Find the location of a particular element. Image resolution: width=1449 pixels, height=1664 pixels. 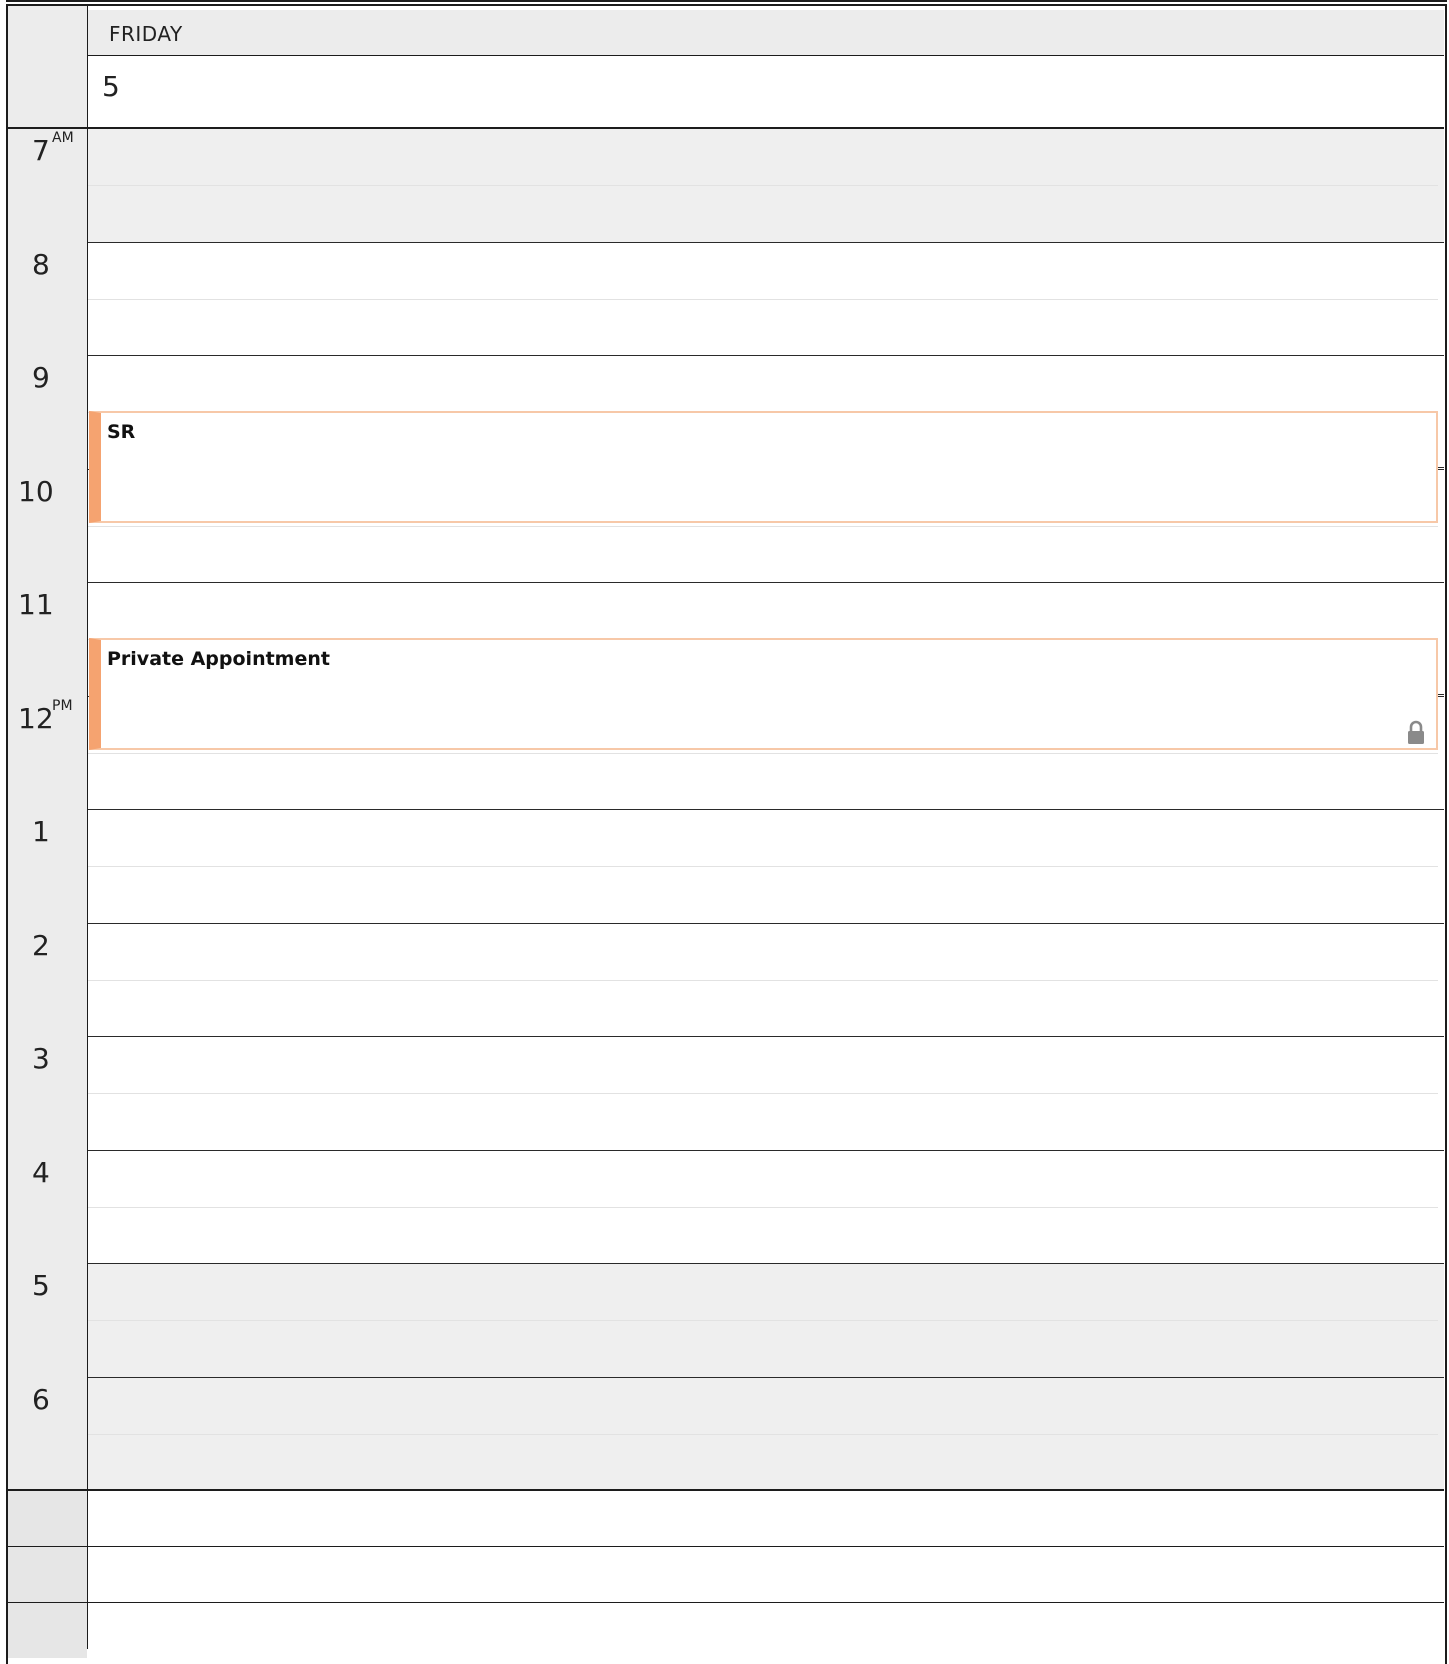

hour-number: 7 is located at coordinates (41, 150).